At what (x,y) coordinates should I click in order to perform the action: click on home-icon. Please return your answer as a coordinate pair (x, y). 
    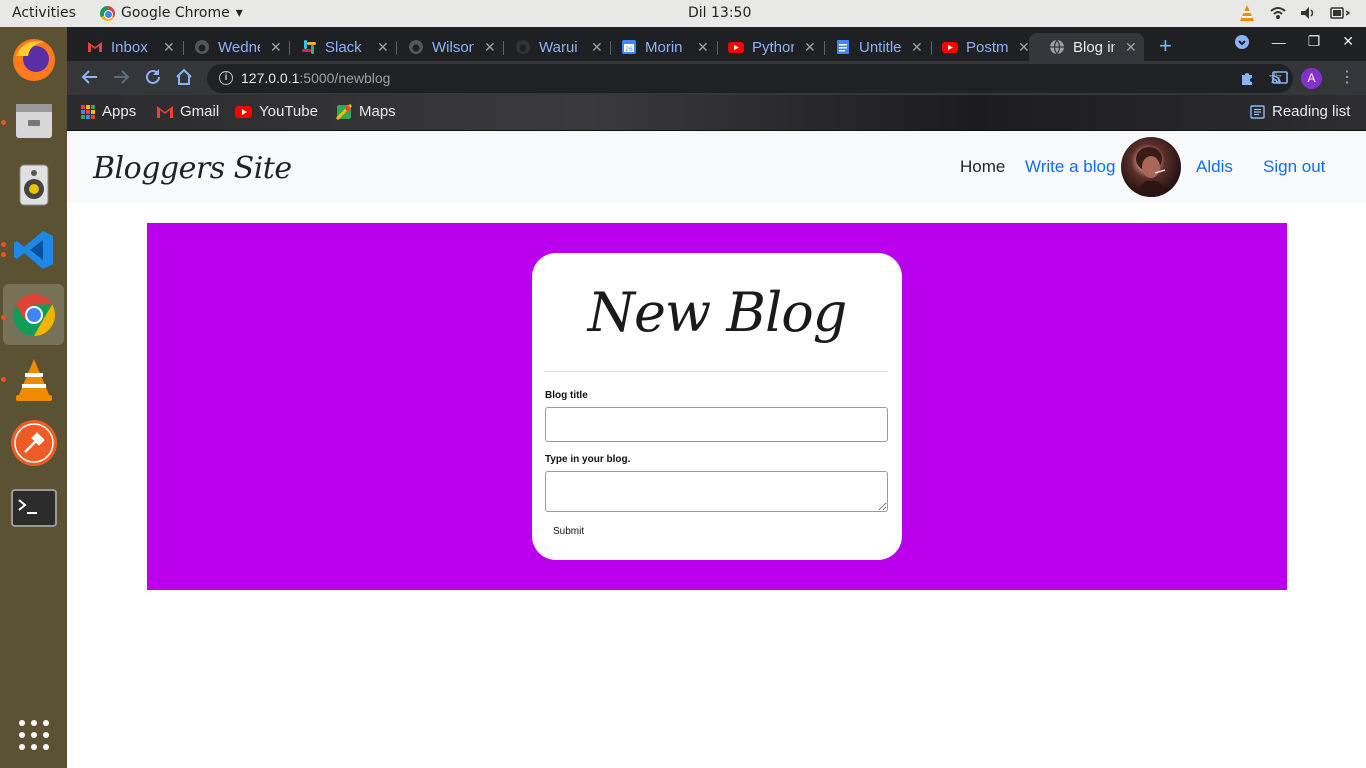
    Looking at the image, I should click on (184, 76).